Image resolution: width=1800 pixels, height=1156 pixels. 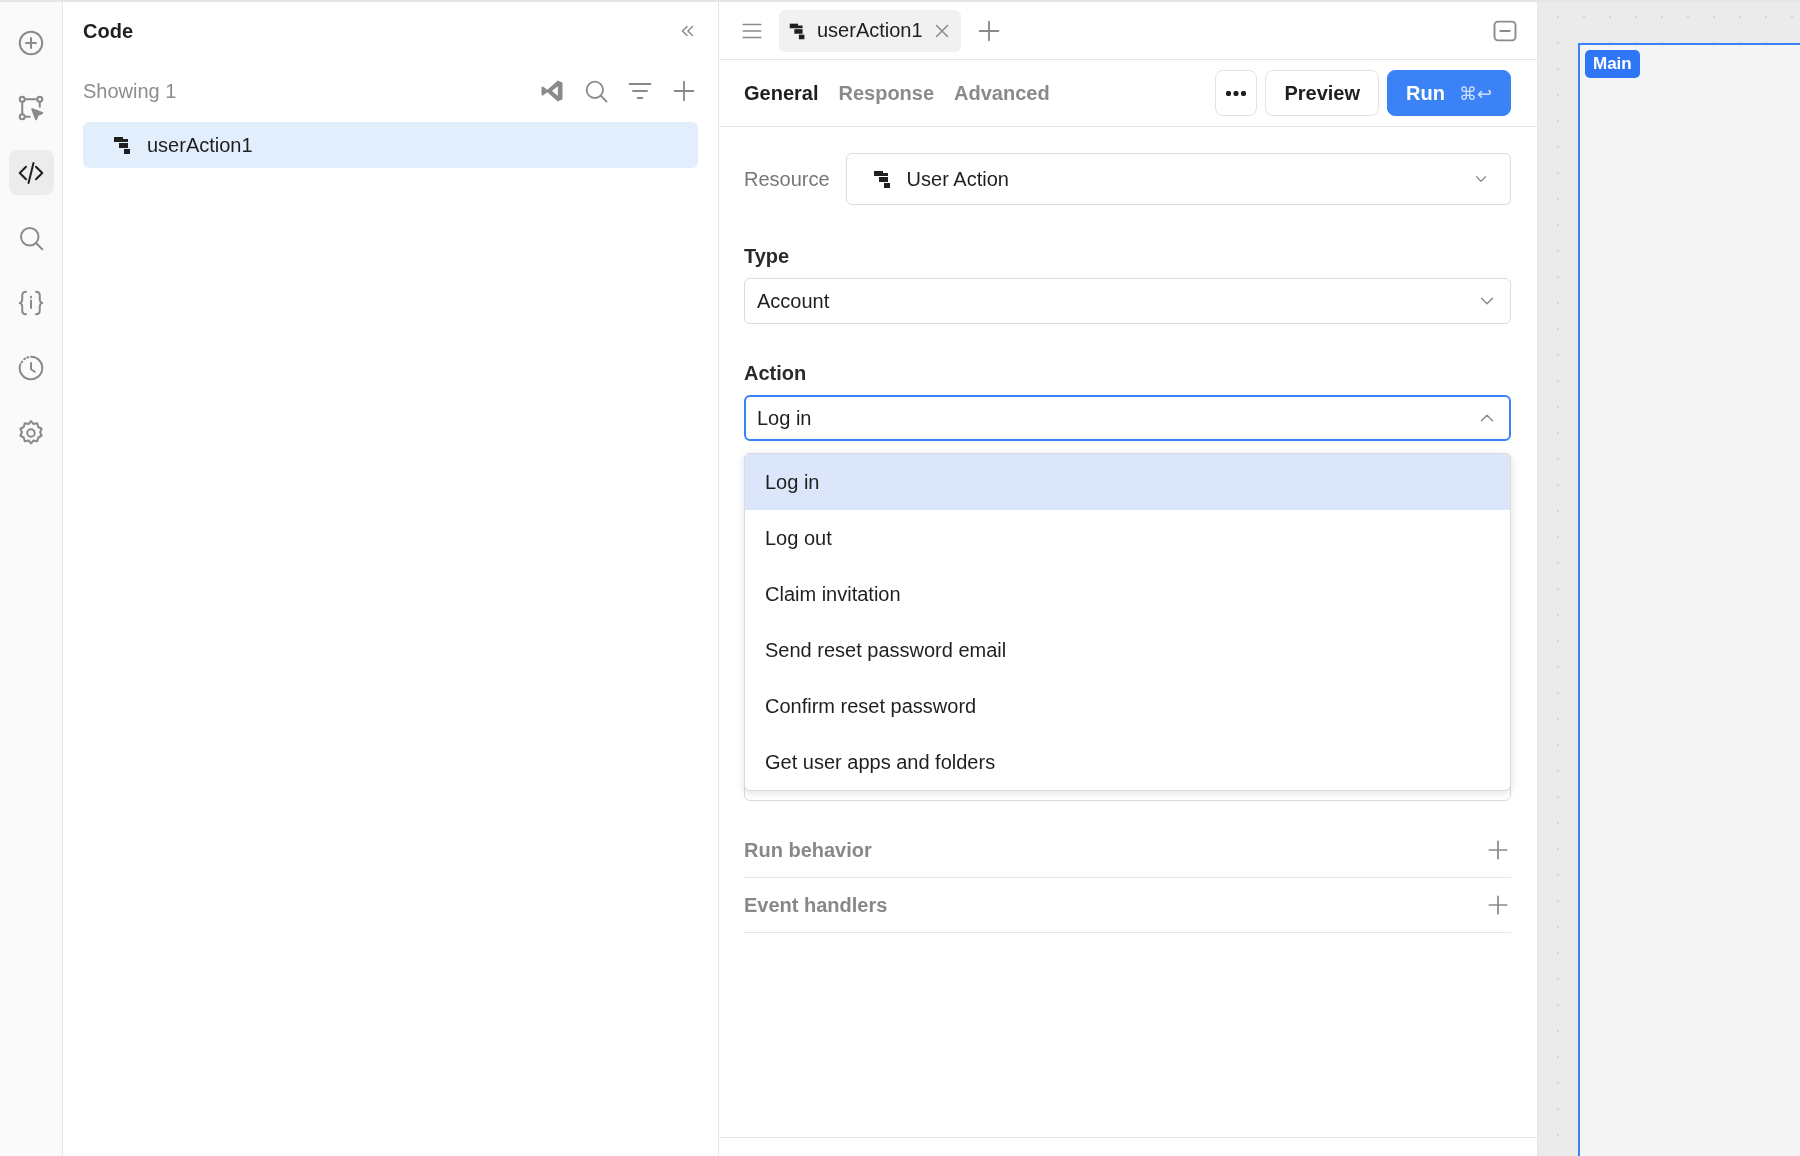 What do you see at coordinates (767, 256) in the screenshot?
I see `field-label: Type` at bounding box center [767, 256].